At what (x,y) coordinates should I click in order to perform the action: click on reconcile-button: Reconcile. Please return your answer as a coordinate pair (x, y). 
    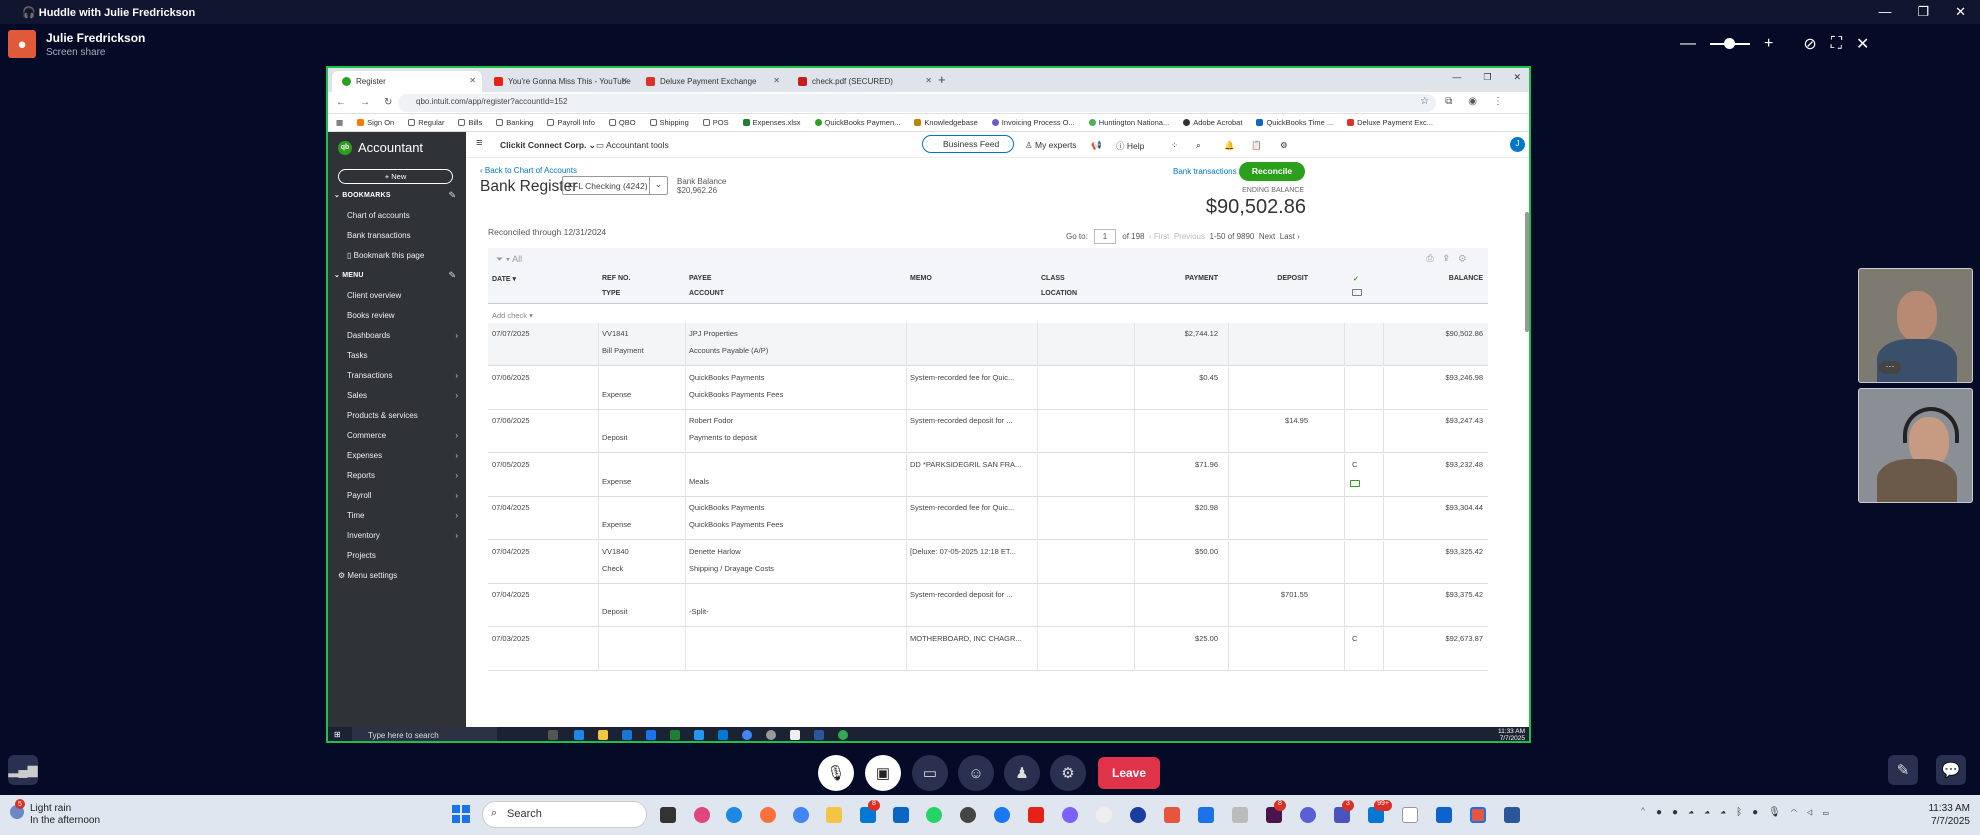
    Looking at the image, I should click on (1272, 171).